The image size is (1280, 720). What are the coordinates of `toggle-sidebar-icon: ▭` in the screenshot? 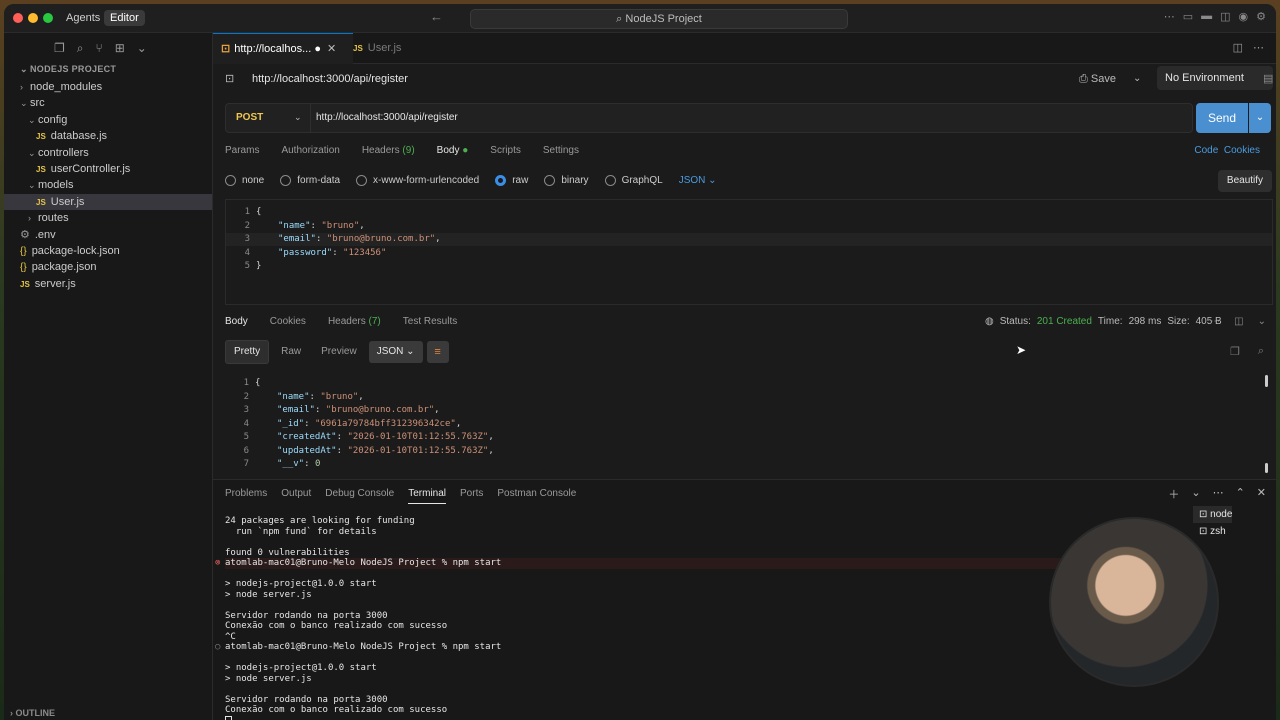 It's located at (1188, 16).